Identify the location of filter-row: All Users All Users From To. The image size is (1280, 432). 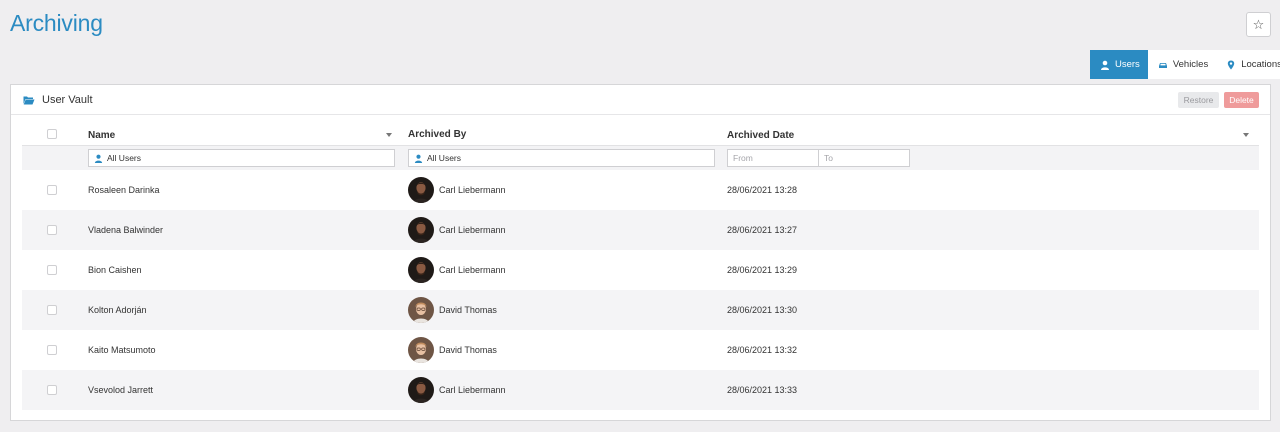
(640, 158).